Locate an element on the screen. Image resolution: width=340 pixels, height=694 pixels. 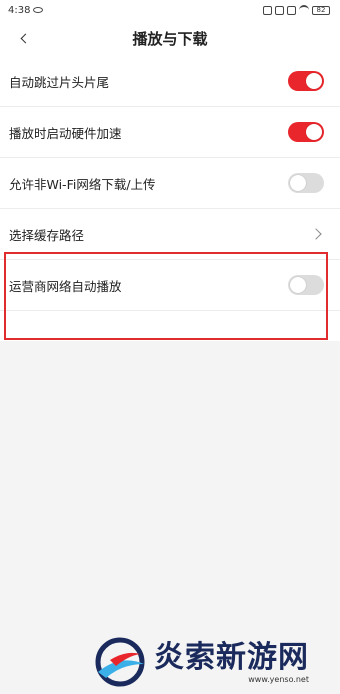
chevron-left-icon is located at coordinates (25, 38).